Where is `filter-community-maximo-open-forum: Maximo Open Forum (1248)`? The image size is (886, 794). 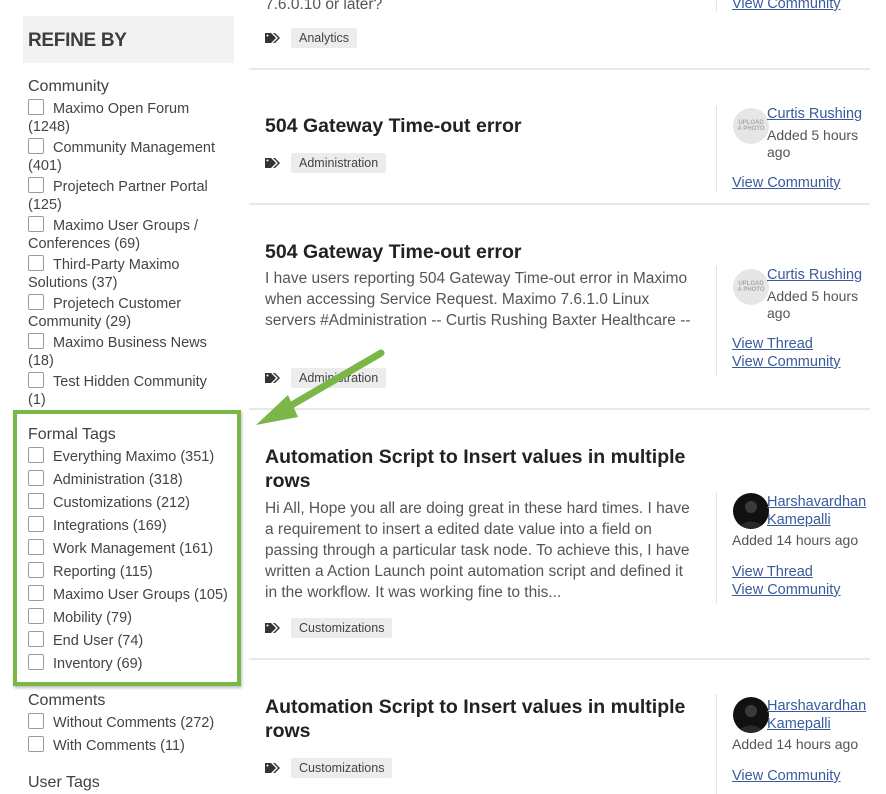 filter-community-maximo-open-forum: Maximo Open Forum (1248) is located at coordinates (132, 117).